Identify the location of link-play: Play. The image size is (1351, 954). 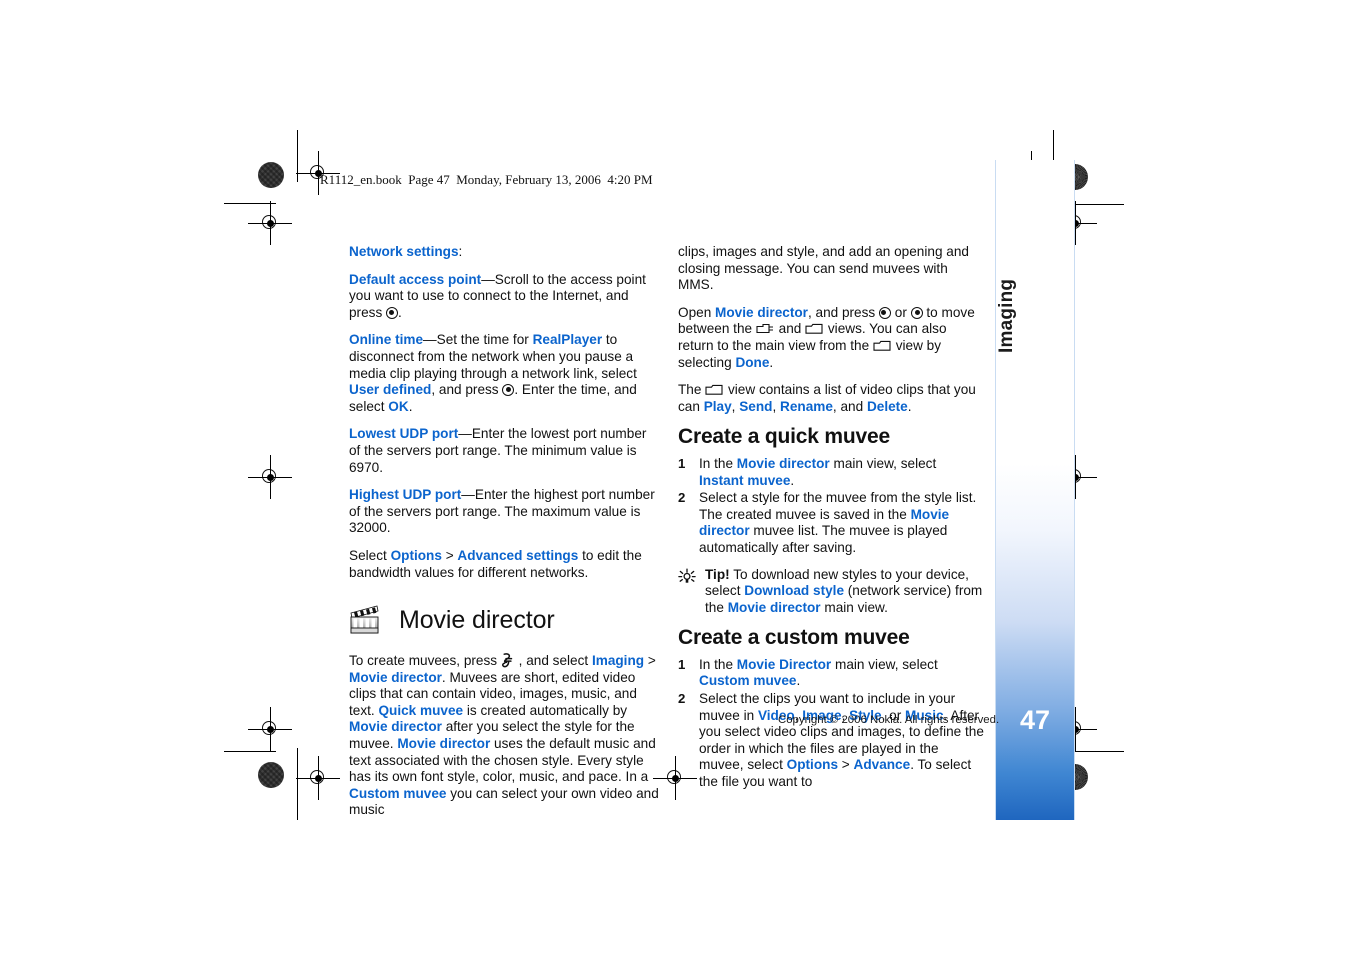
(718, 406).